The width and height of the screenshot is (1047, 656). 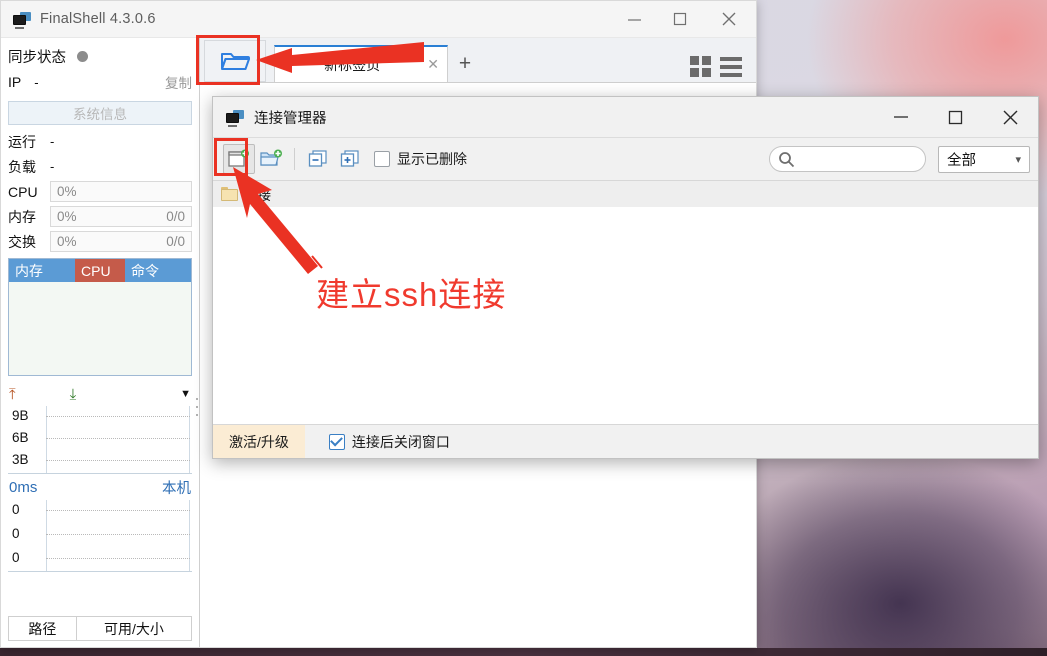 What do you see at coordinates (121, 191) in the screenshot?
I see `metric-value-box: 0%` at bounding box center [121, 191].